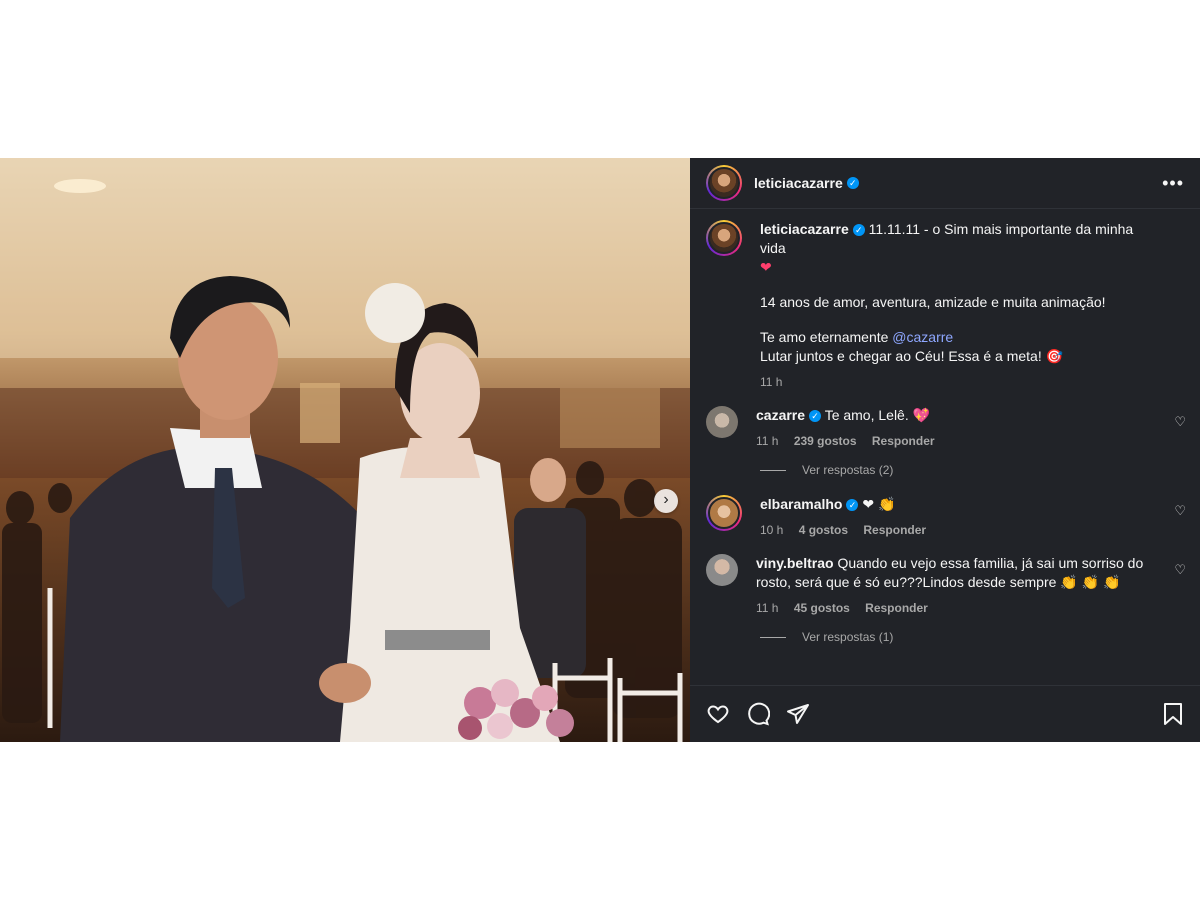 Image resolution: width=1200 pixels, height=900 pixels. I want to click on bookmark-icon, so click(1173, 714).